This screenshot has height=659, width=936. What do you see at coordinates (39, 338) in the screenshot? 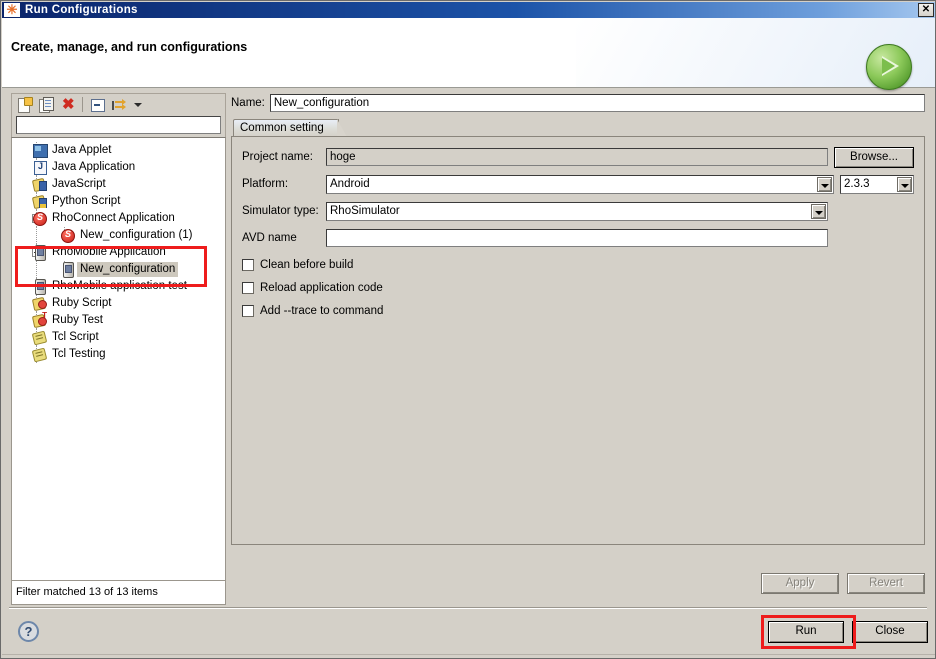
I see `tcl-script-icon` at bounding box center [39, 338].